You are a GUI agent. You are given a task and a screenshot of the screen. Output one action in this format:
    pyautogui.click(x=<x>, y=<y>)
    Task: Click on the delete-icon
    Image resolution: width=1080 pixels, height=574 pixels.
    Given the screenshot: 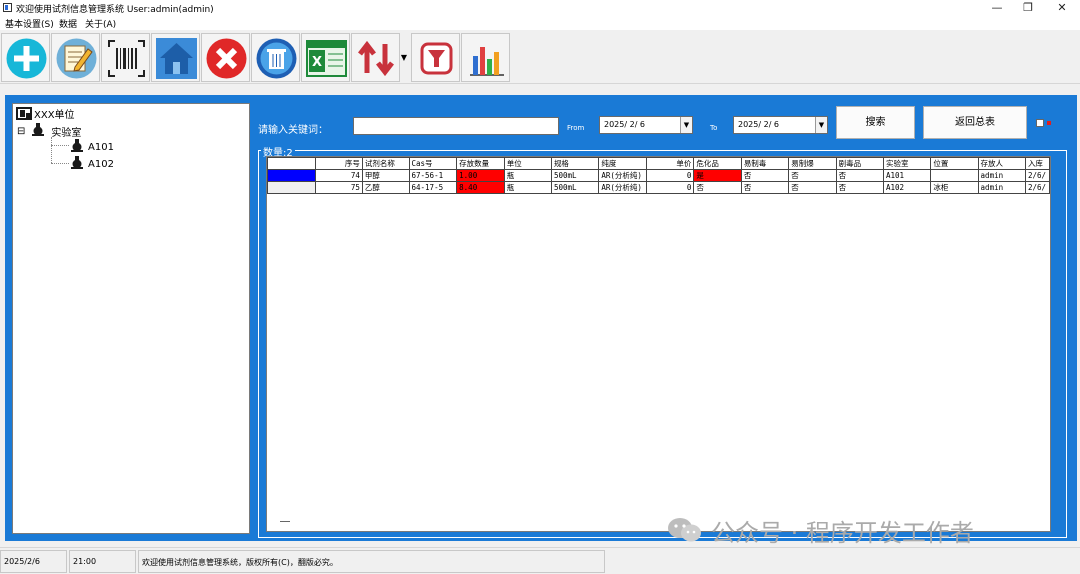 What is the action you would take?
    pyautogui.click(x=226, y=58)
    